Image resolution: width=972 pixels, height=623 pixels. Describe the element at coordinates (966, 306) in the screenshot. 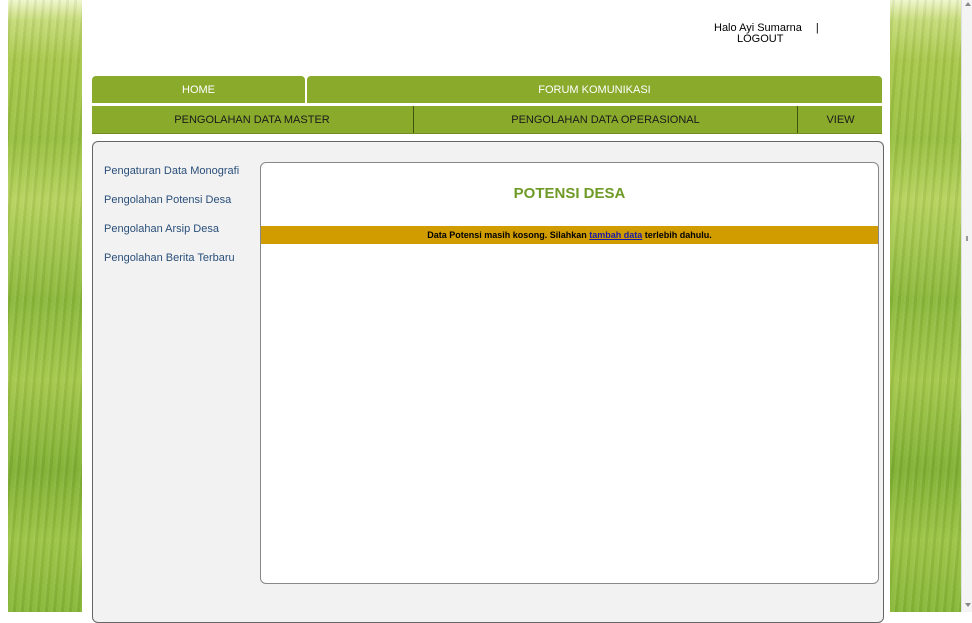

I see `vertical-scrollbar` at that location.